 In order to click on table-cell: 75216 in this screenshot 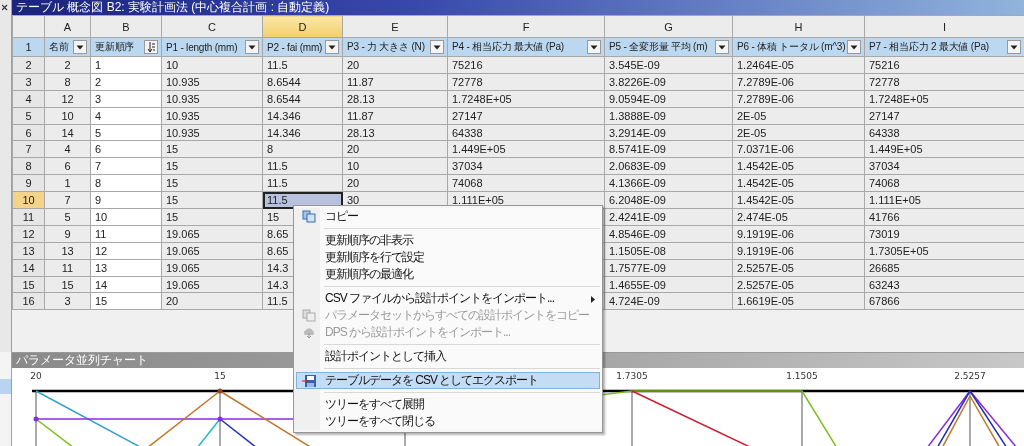, I will do `click(526, 65)`.